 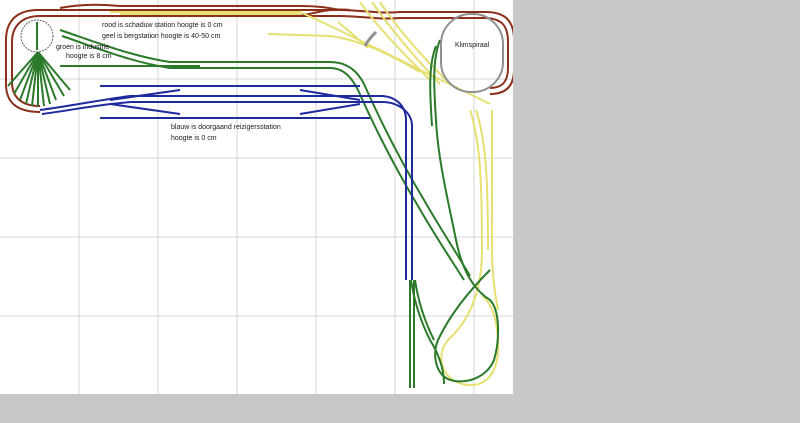 I want to click on legend-blue-label: blauw is doorgaand reizigersstation, so click(x=226, y=127).